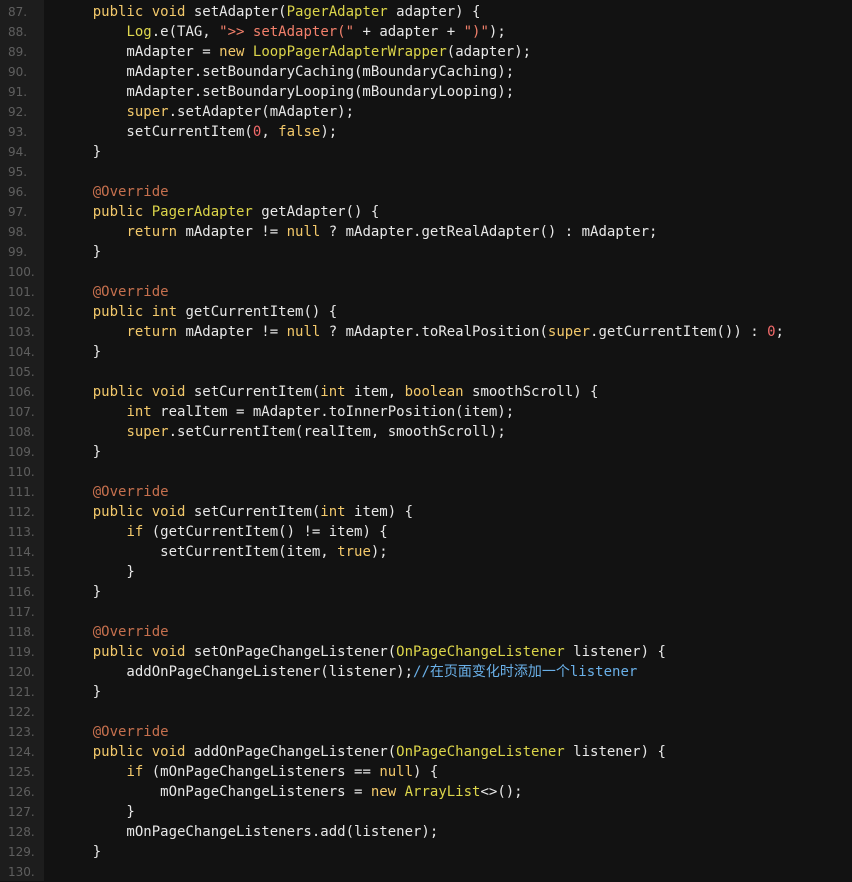 The height and width of the screenshot is (882, 852). I want to click on code-token-plain: + adapter +, so click(409, 32).